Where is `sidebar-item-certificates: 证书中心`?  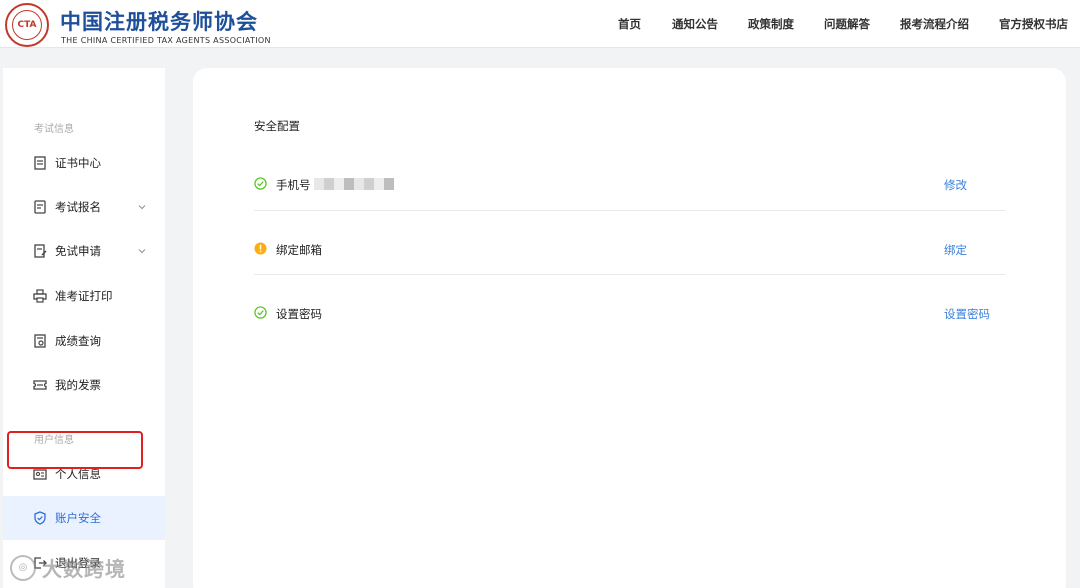 sidebar-item-certificates: 证书中心 is located at coordinates (84, 163).